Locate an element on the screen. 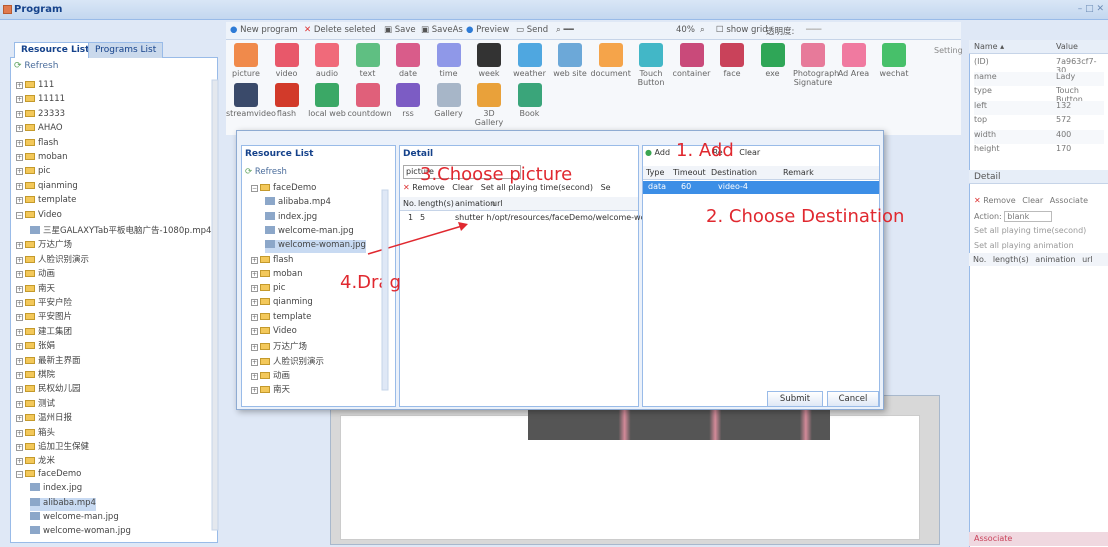 This screenshot has height=547, width=1108. drag-arrow-head is located at coordinates (463, 226).